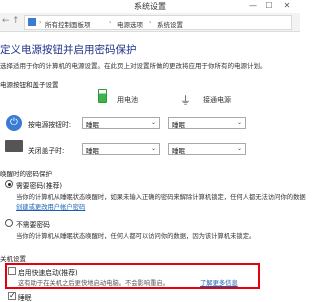 The image size is (320, 302). What do you see at coordinates (207, 149) in the screenshot?
I see `lid-close-plugged-select: 睡眠 ⌄` at bounding box center [207, 149].